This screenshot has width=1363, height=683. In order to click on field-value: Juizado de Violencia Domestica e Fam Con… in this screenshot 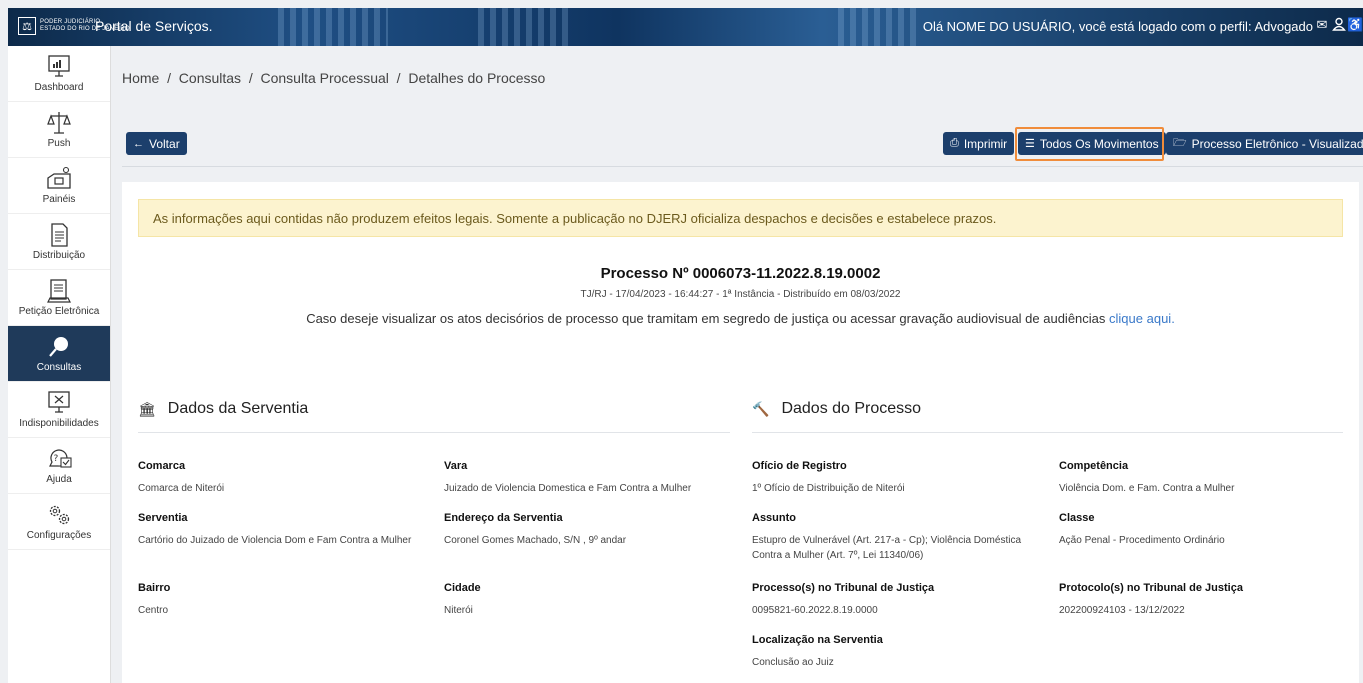, I will do `click(568, 488)`.